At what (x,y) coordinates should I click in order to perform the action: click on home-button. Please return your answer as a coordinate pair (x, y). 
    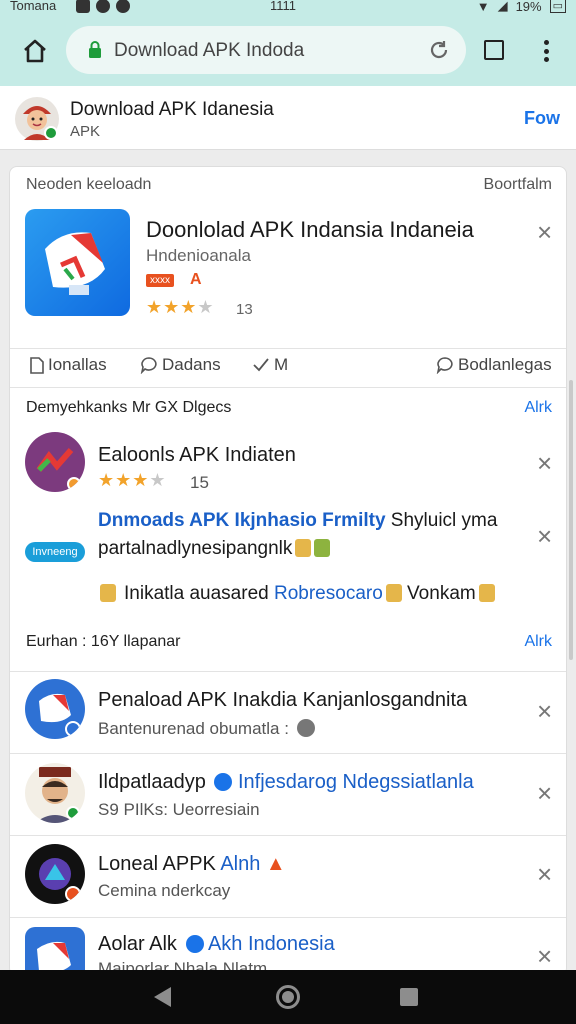
    Looking at the image, I should click on (35, 51).